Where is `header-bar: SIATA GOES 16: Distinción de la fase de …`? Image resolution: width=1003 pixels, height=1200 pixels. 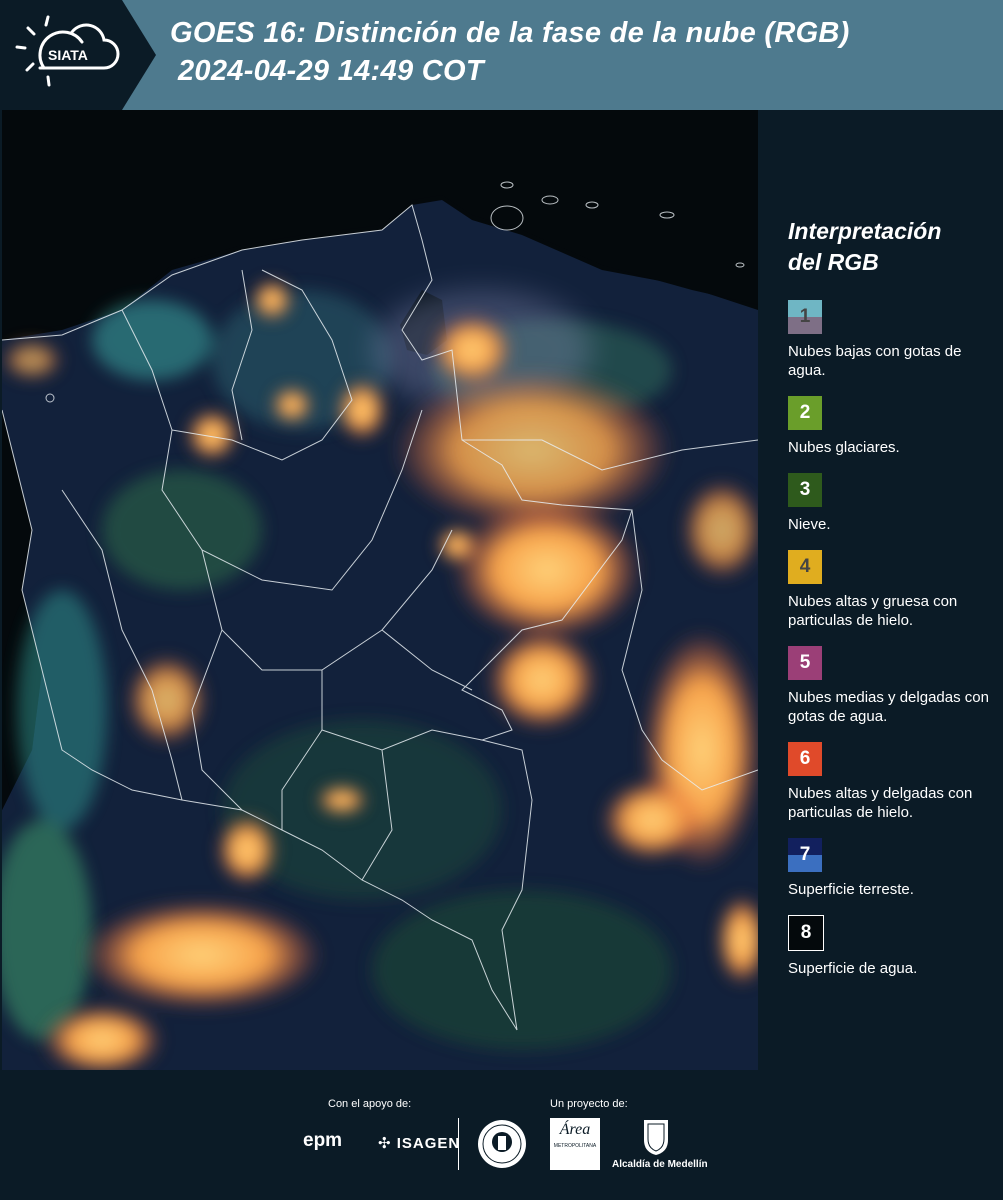 header-bar: SIATA GOES 16: Distinción de la fase de … is located at coordinates (501, 55).